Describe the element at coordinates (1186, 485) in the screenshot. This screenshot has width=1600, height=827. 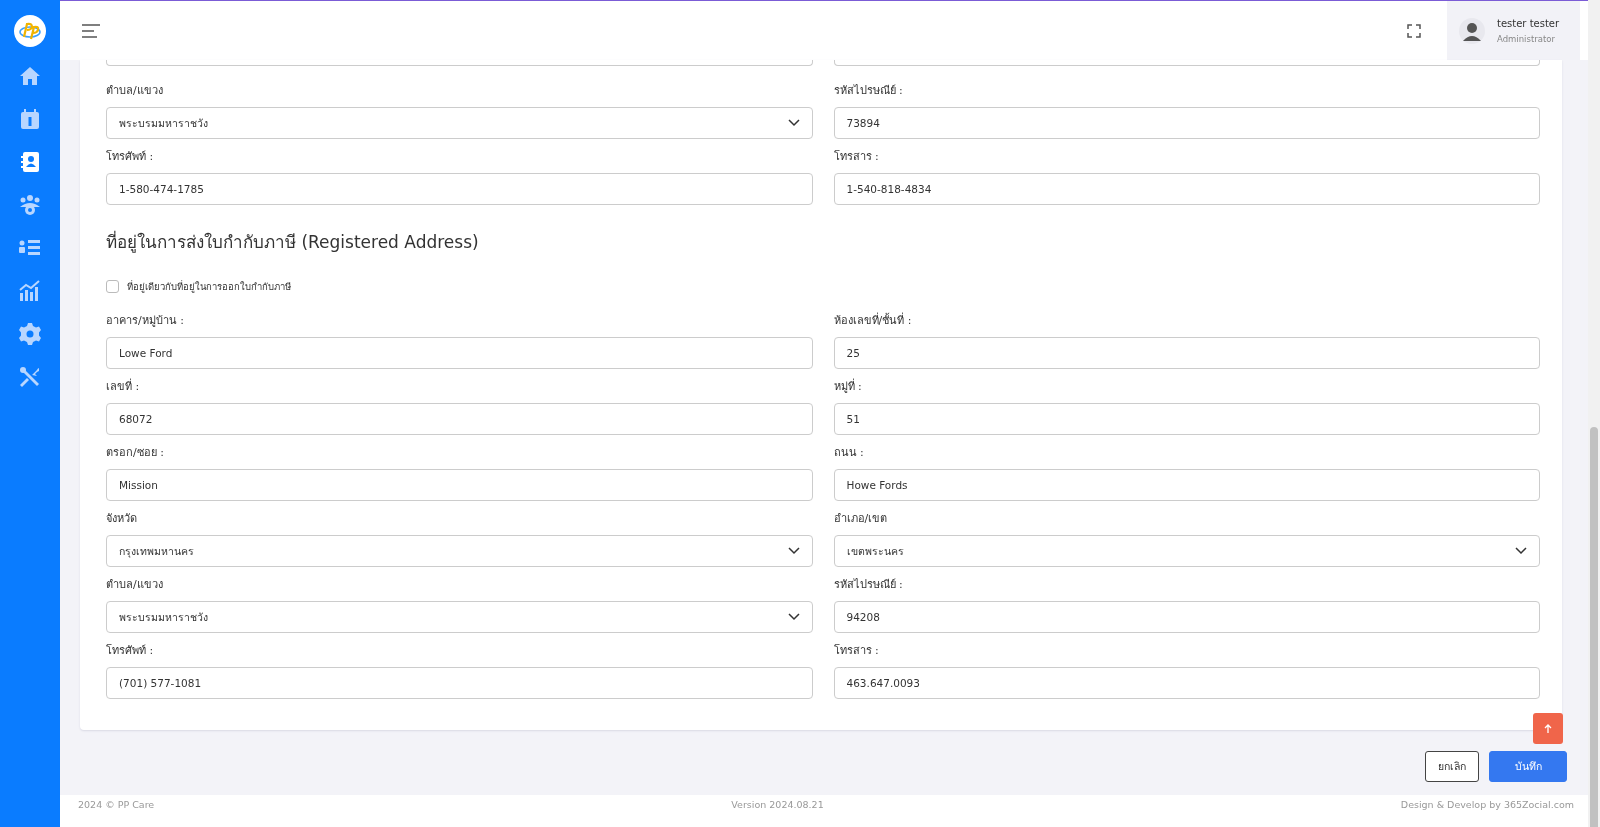
I see `input-field: Howe Fords` at that location.